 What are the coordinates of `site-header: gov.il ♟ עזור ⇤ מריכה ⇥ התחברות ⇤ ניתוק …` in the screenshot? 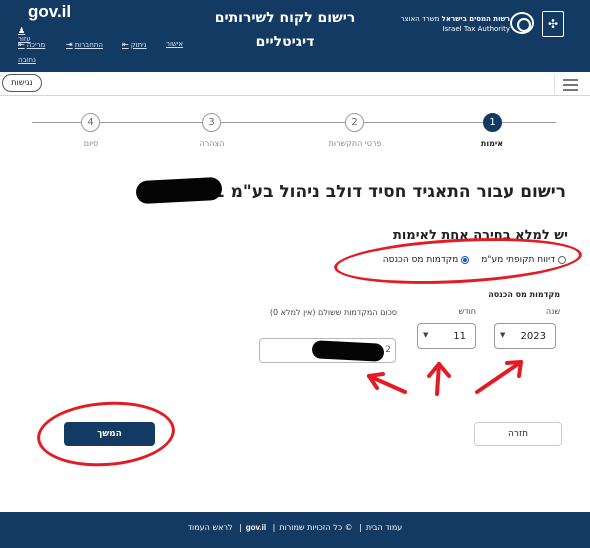 It's located at (295, 36).